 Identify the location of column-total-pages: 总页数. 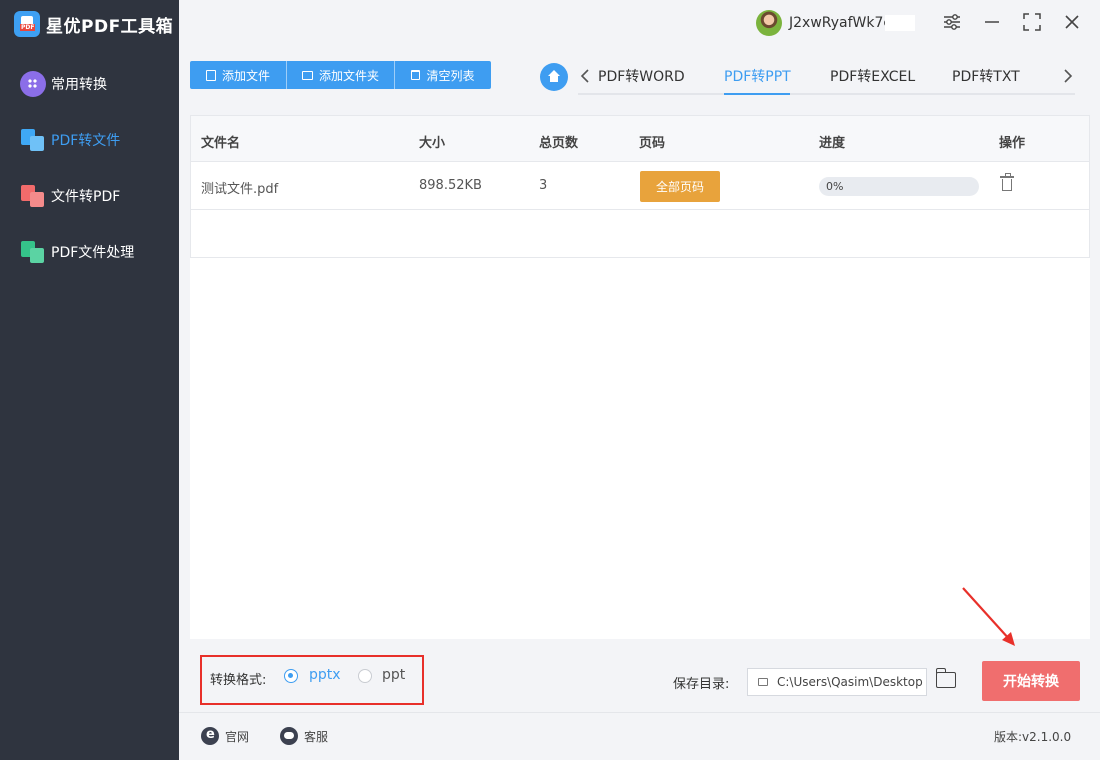
(559, 143).